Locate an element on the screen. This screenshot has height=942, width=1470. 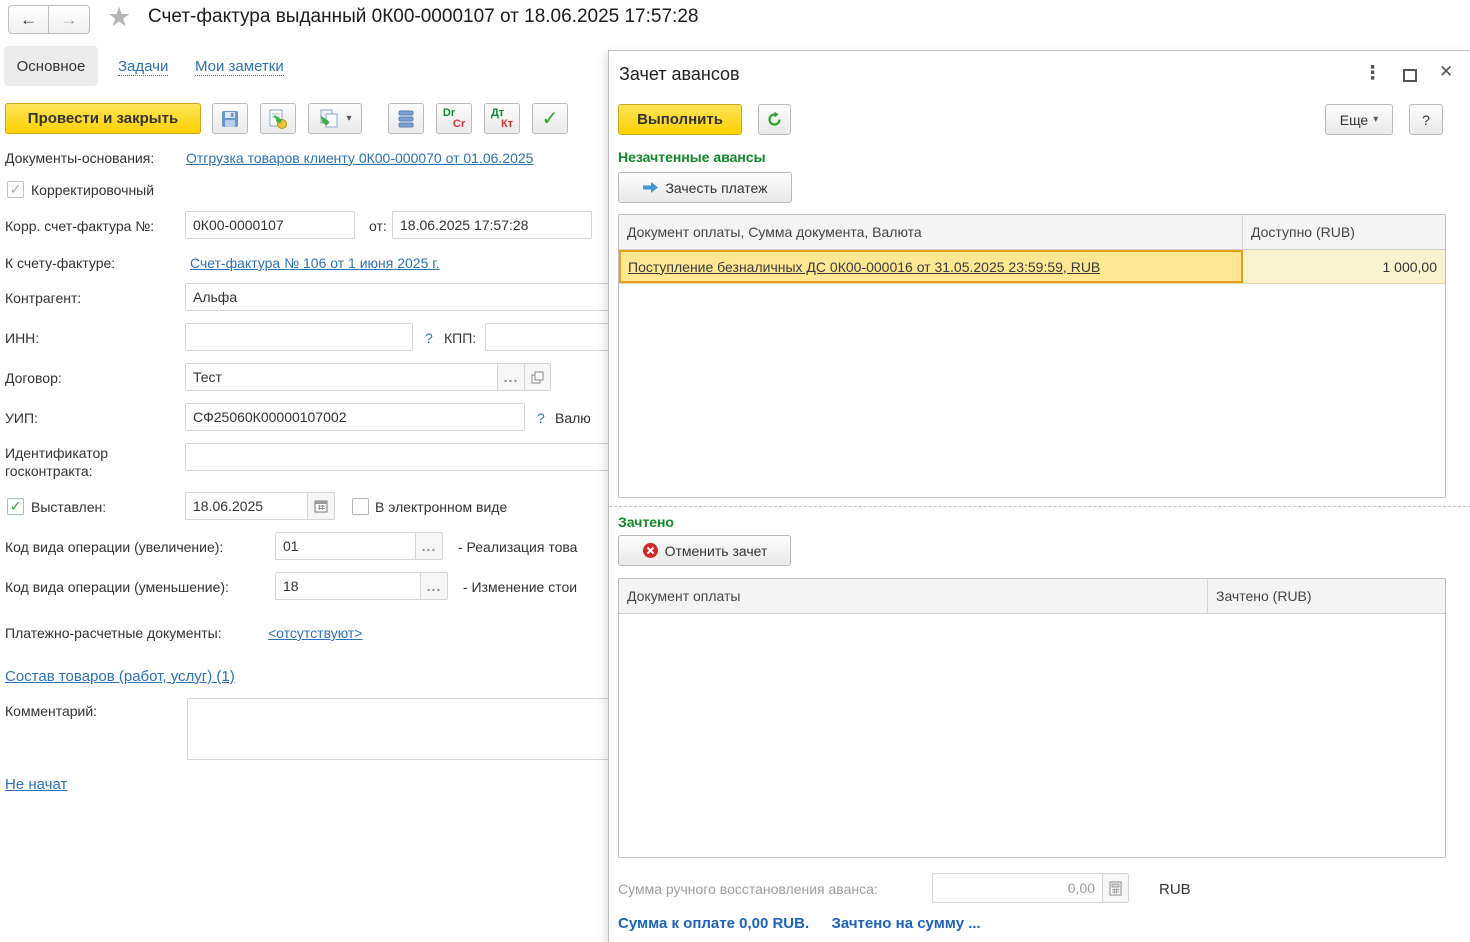
issued-date-picker-button is located at coordinates (321, 506).